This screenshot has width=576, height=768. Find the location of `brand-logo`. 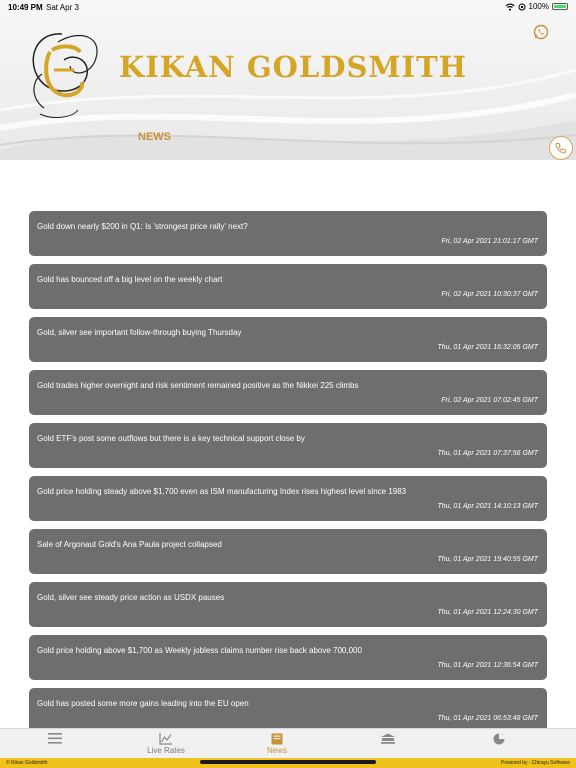

brand-logo is located at coordinates (63, 74).